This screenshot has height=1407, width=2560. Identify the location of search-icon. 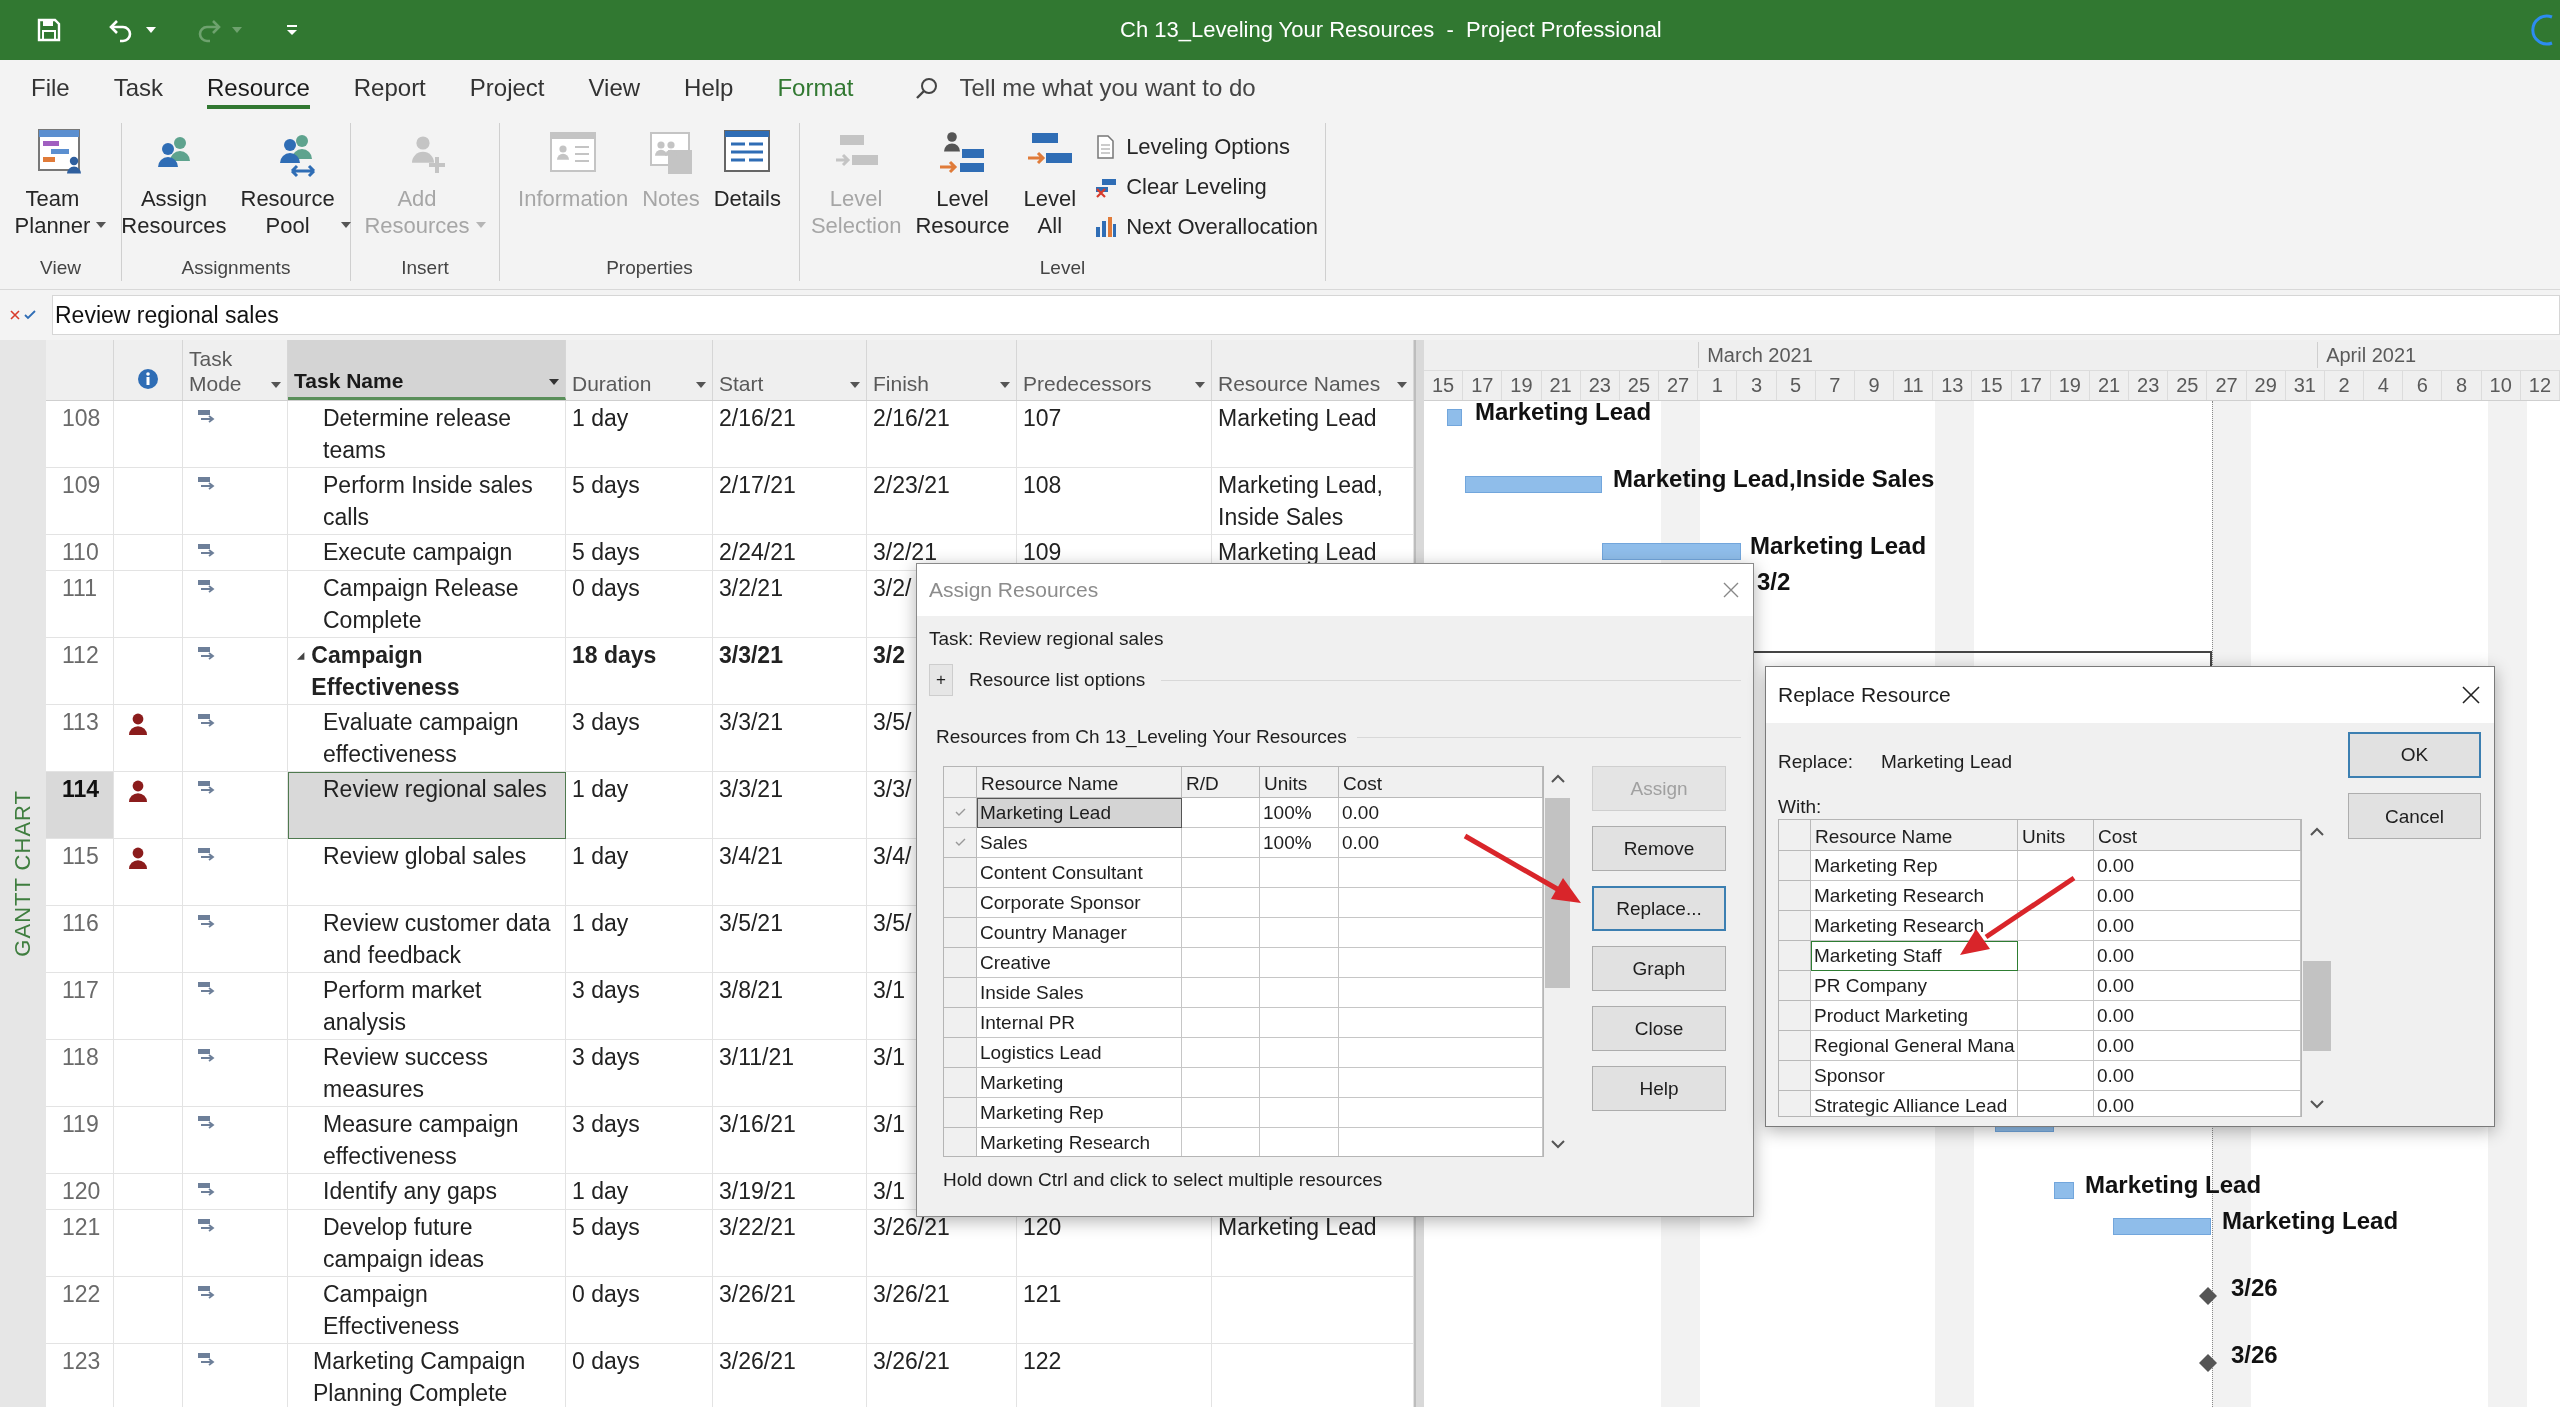
(927, 87).